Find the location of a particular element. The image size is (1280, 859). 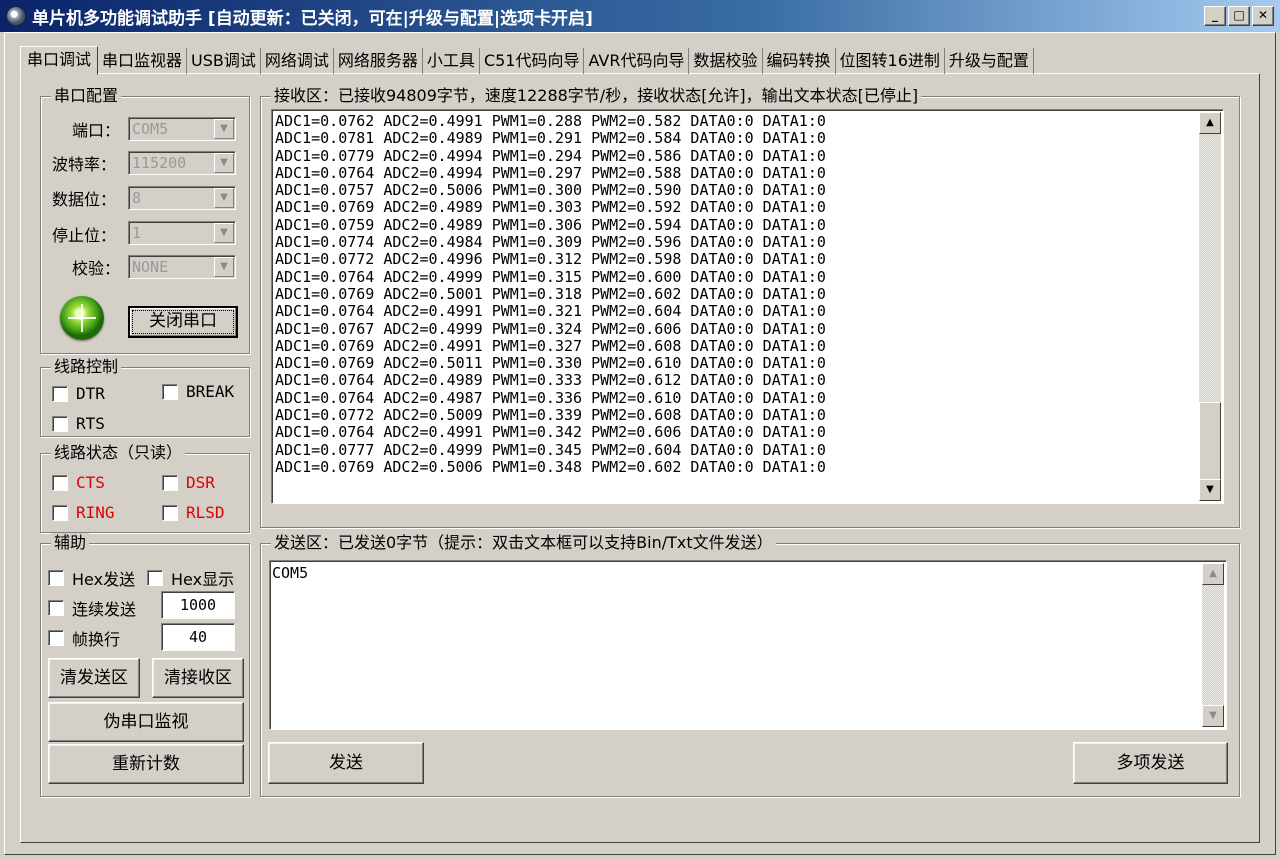

port-status-led-icon is located at coordinates (82, 318).